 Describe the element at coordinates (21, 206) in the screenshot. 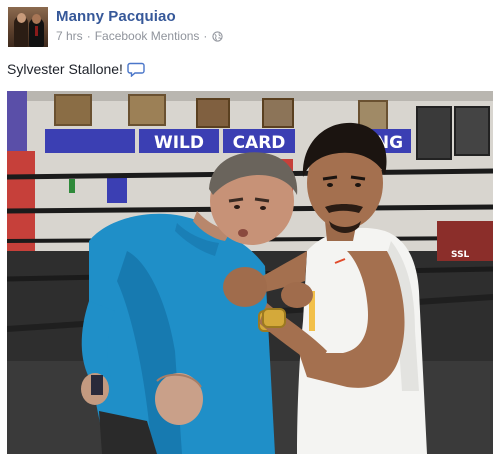

I see `ring-corner-pad` at that location.